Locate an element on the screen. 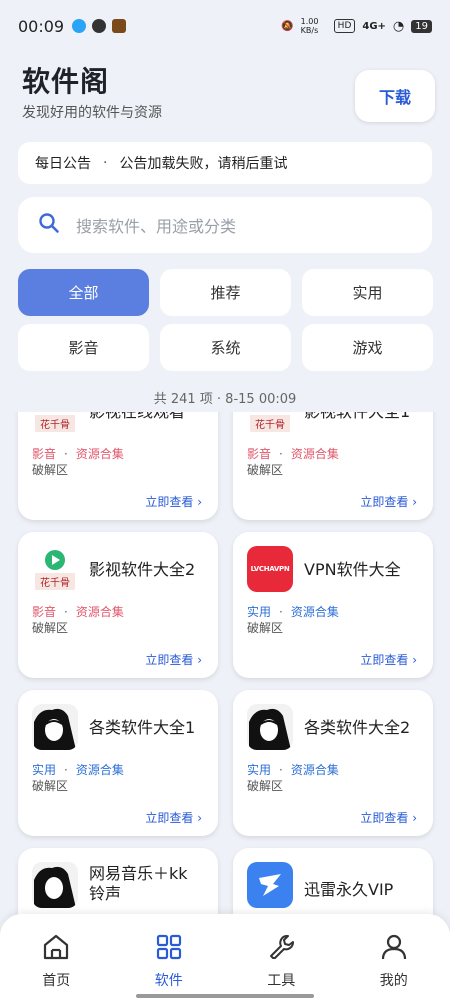 This screenshot has height=1003, width=450. filter-games: 游戏 is located at coordinates (367, 347).